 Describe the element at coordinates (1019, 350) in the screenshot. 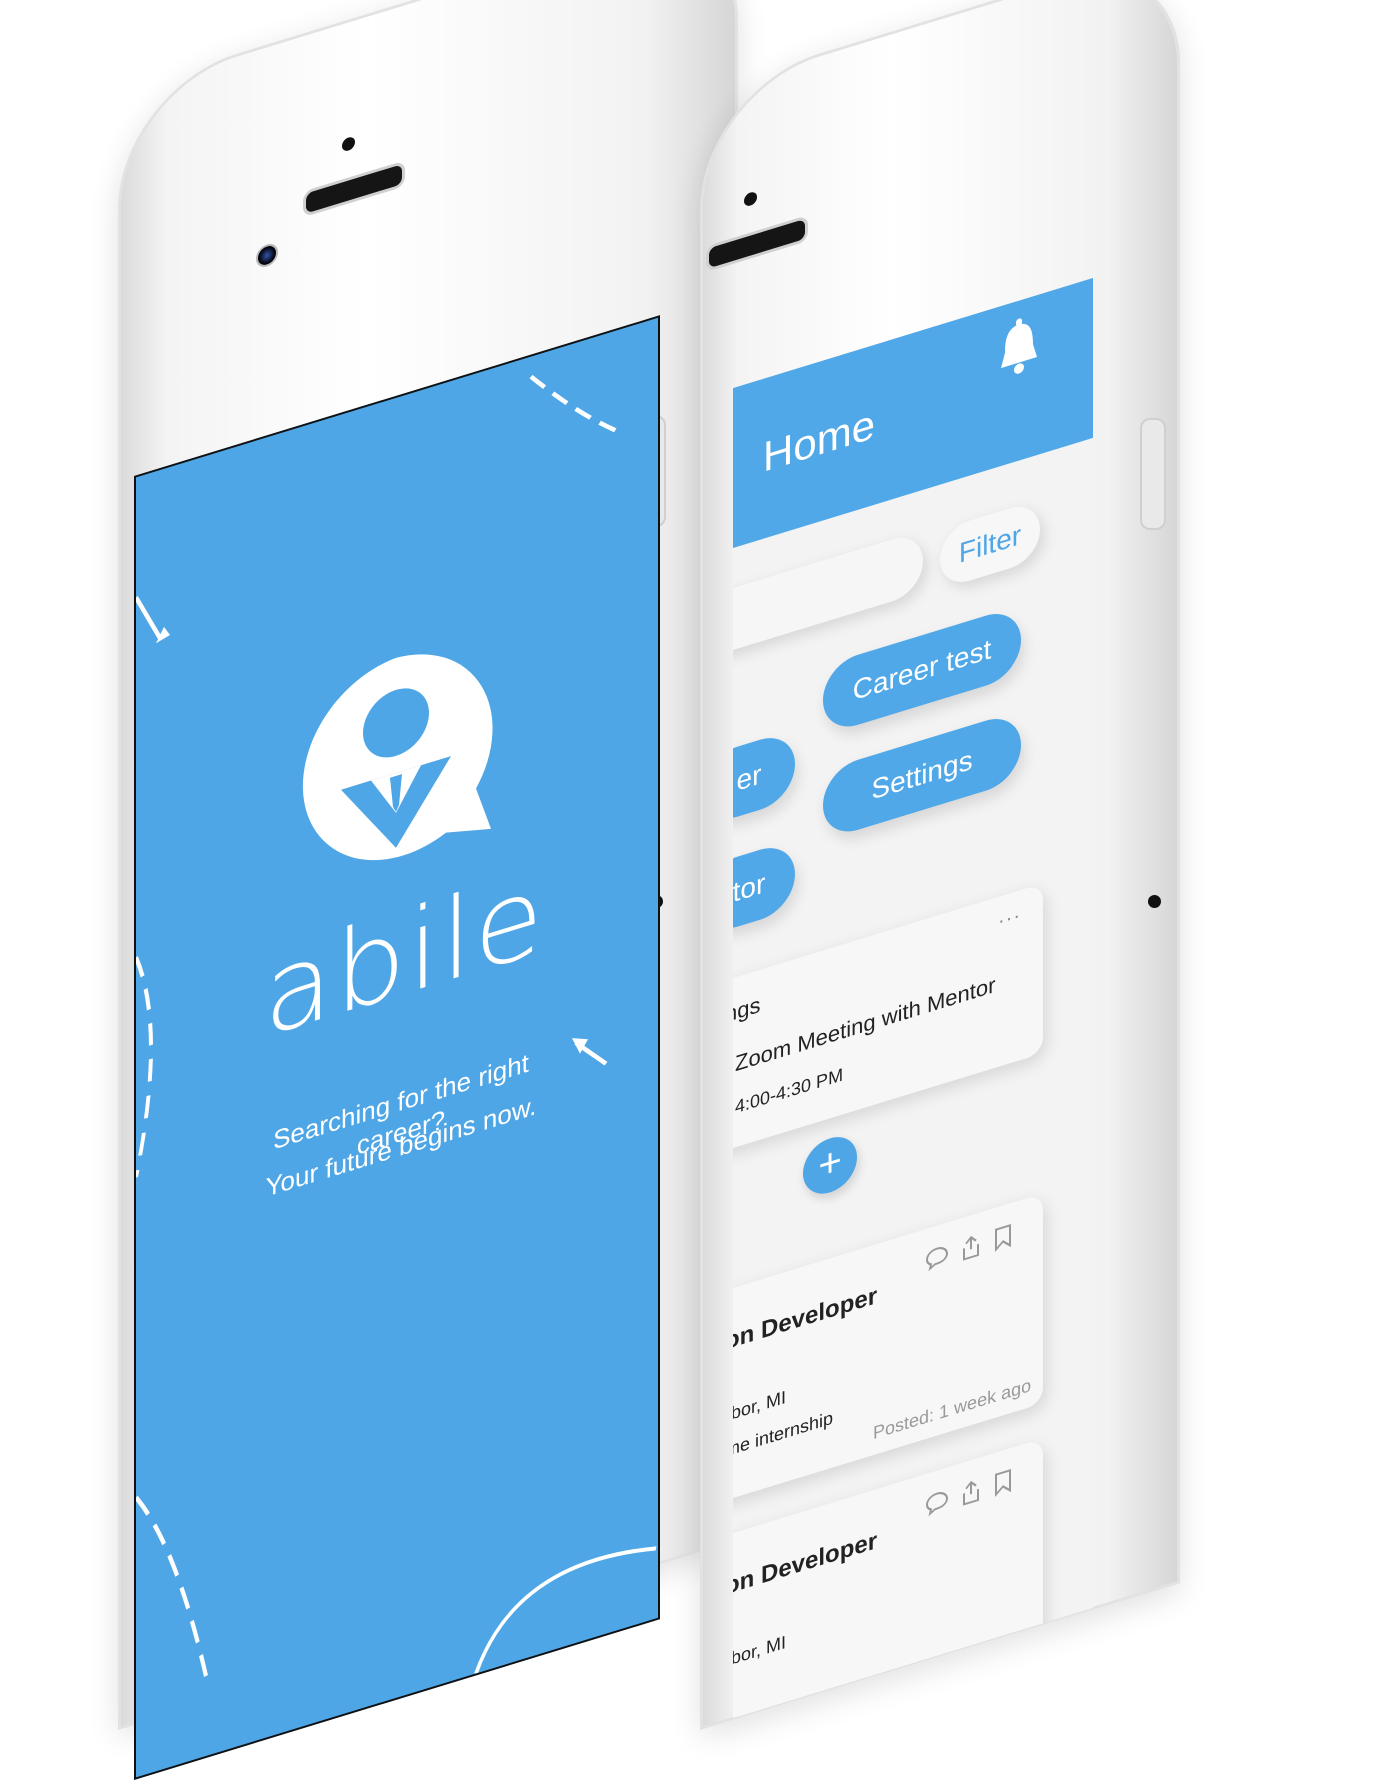

I see `bell-icon` at that location.